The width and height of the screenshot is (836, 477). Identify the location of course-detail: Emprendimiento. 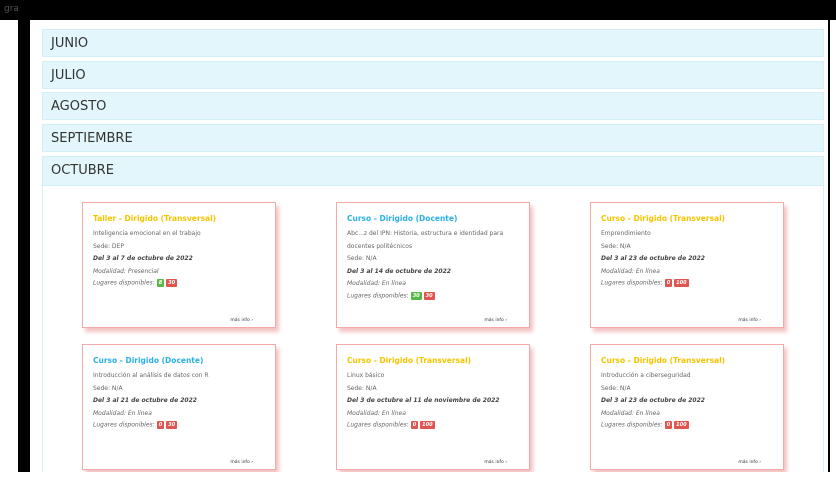
(626, 233).